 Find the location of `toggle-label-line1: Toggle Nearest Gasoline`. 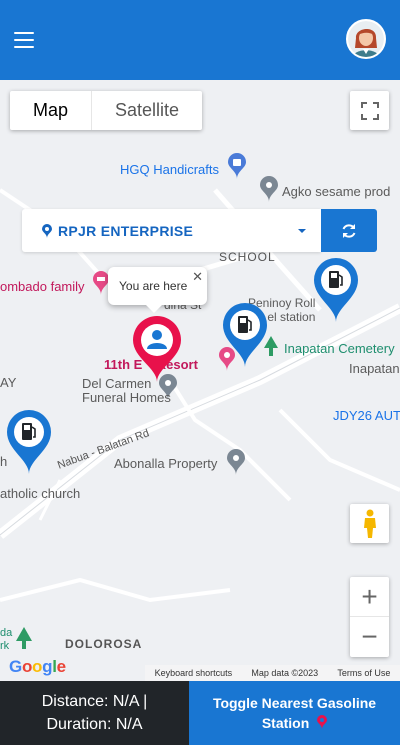

toggle-label-line1: Toggle Nearest Gasoline is located at coordinates (294, 703).